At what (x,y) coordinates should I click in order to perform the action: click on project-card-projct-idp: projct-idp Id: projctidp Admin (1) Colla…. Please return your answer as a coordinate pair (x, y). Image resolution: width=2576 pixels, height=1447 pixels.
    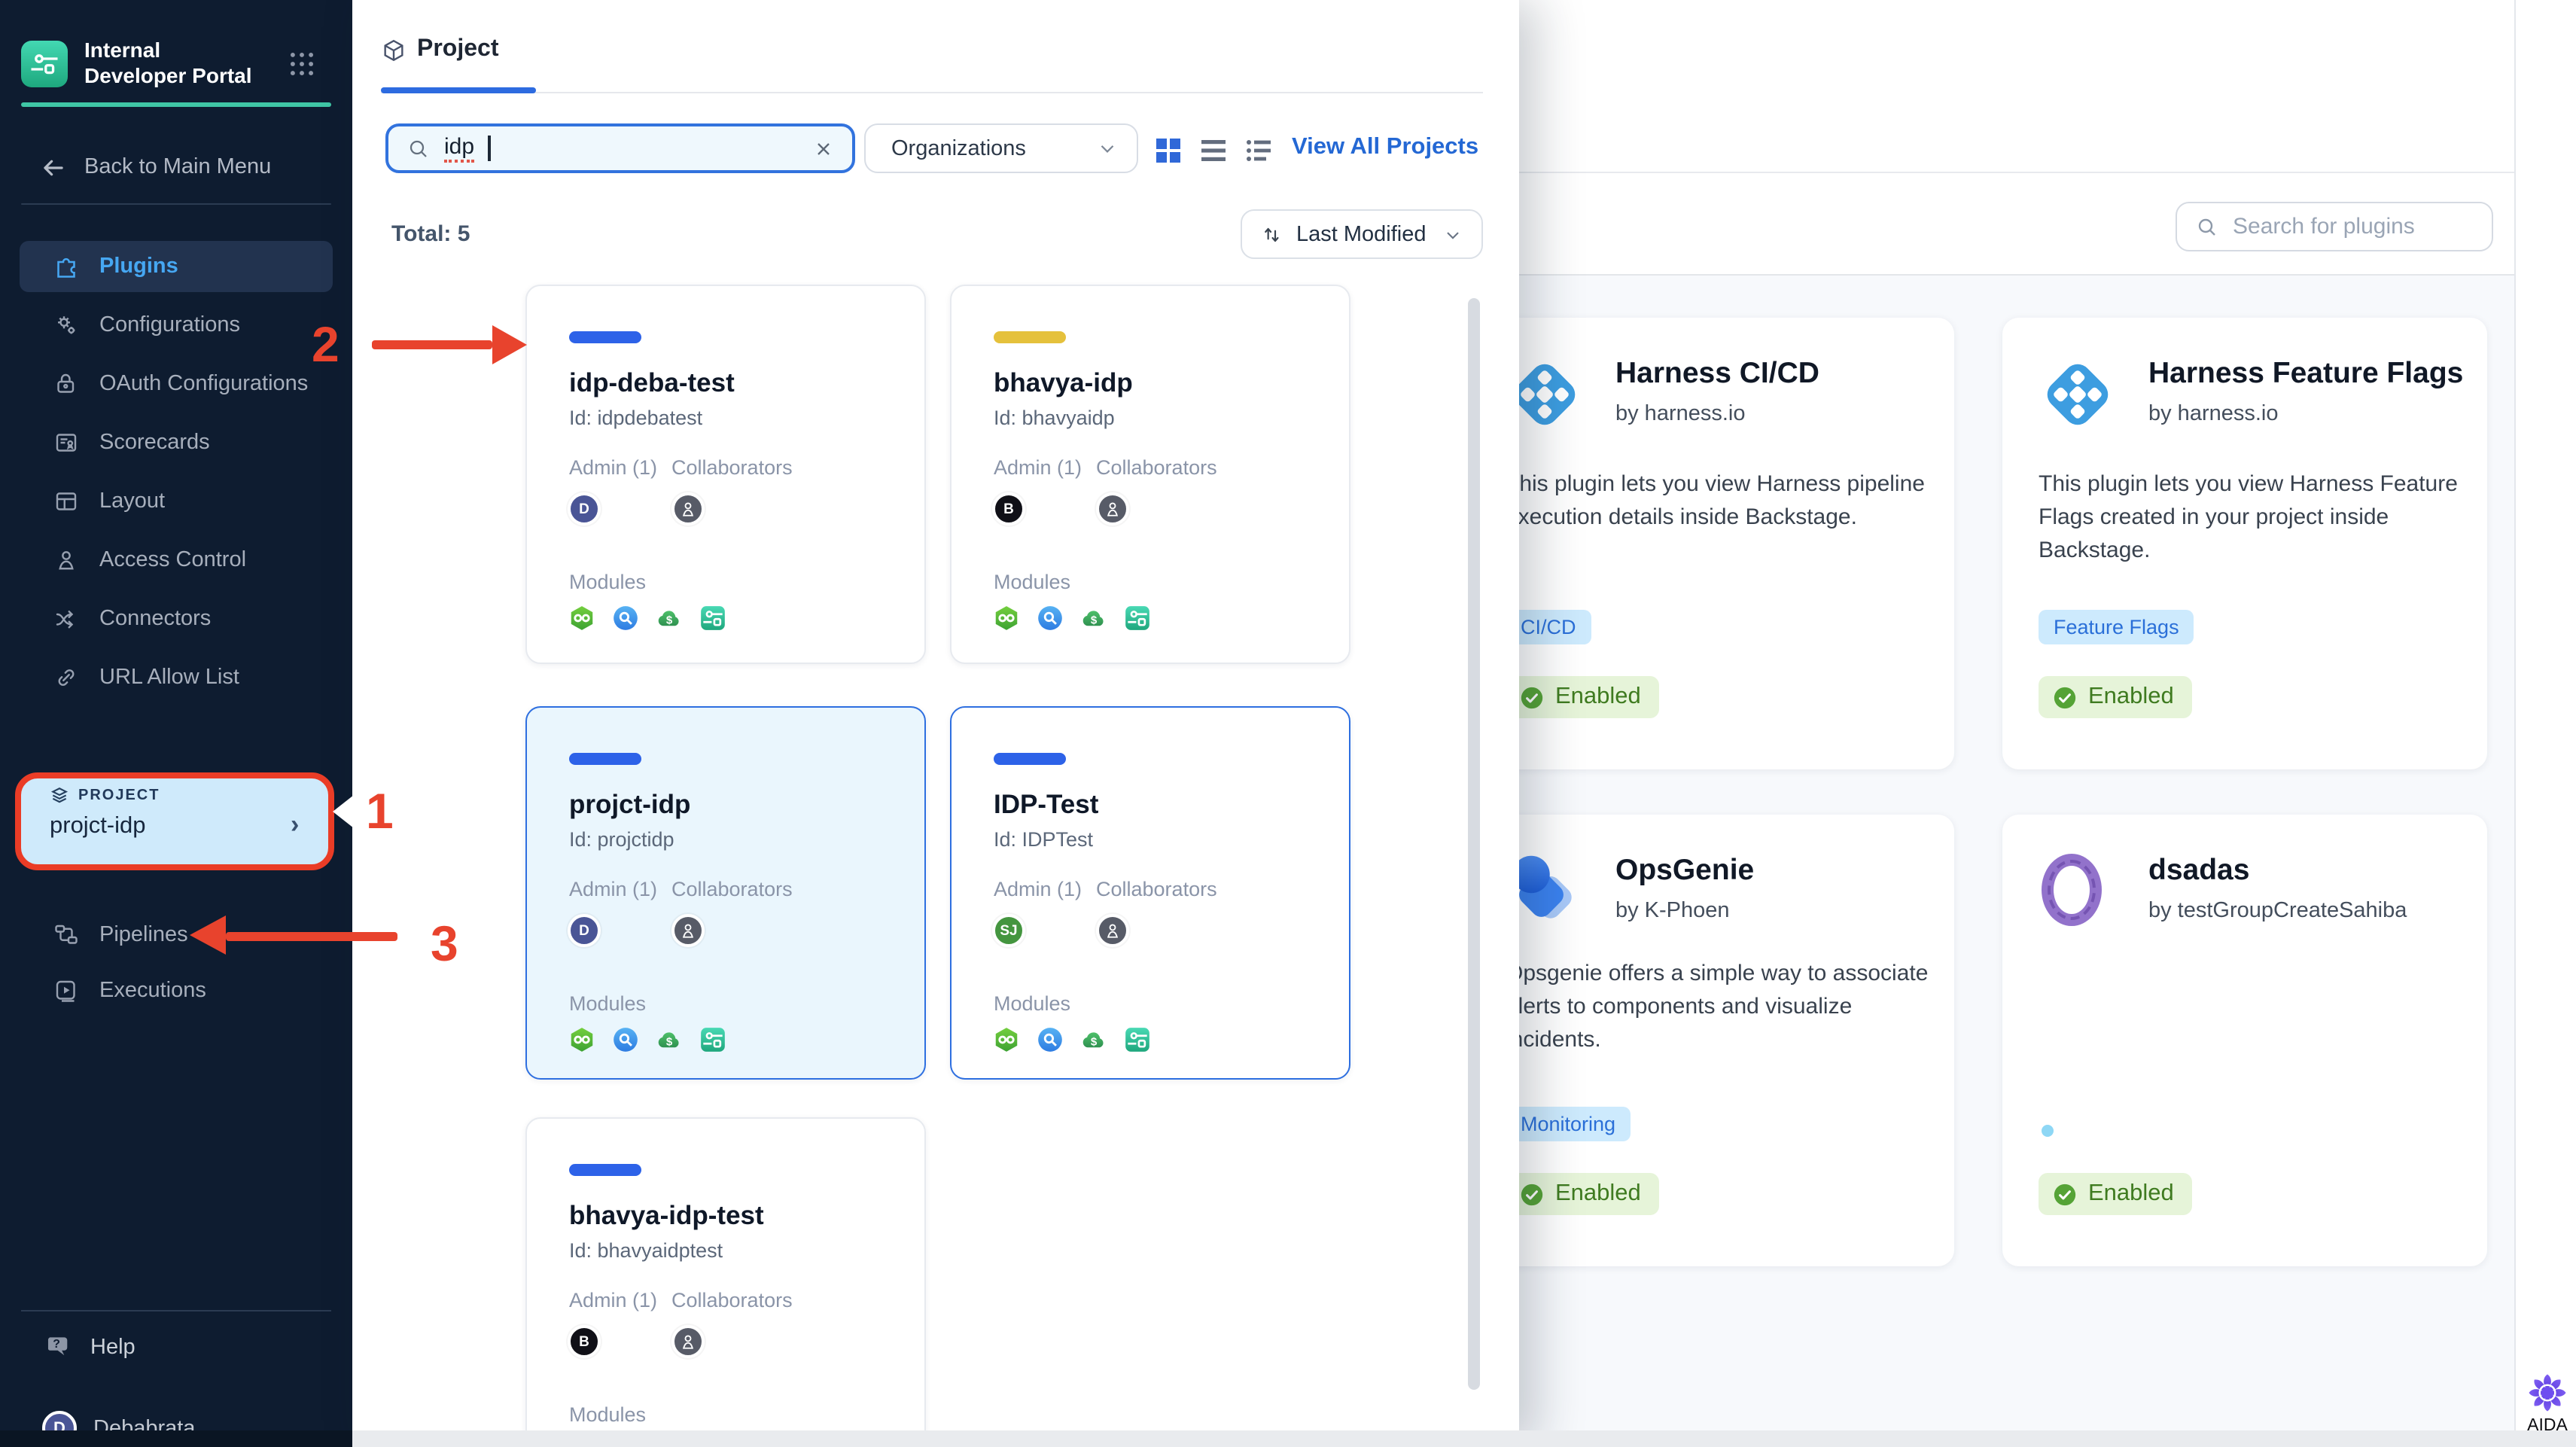
    Looking at the image, I should click on (726, 893).